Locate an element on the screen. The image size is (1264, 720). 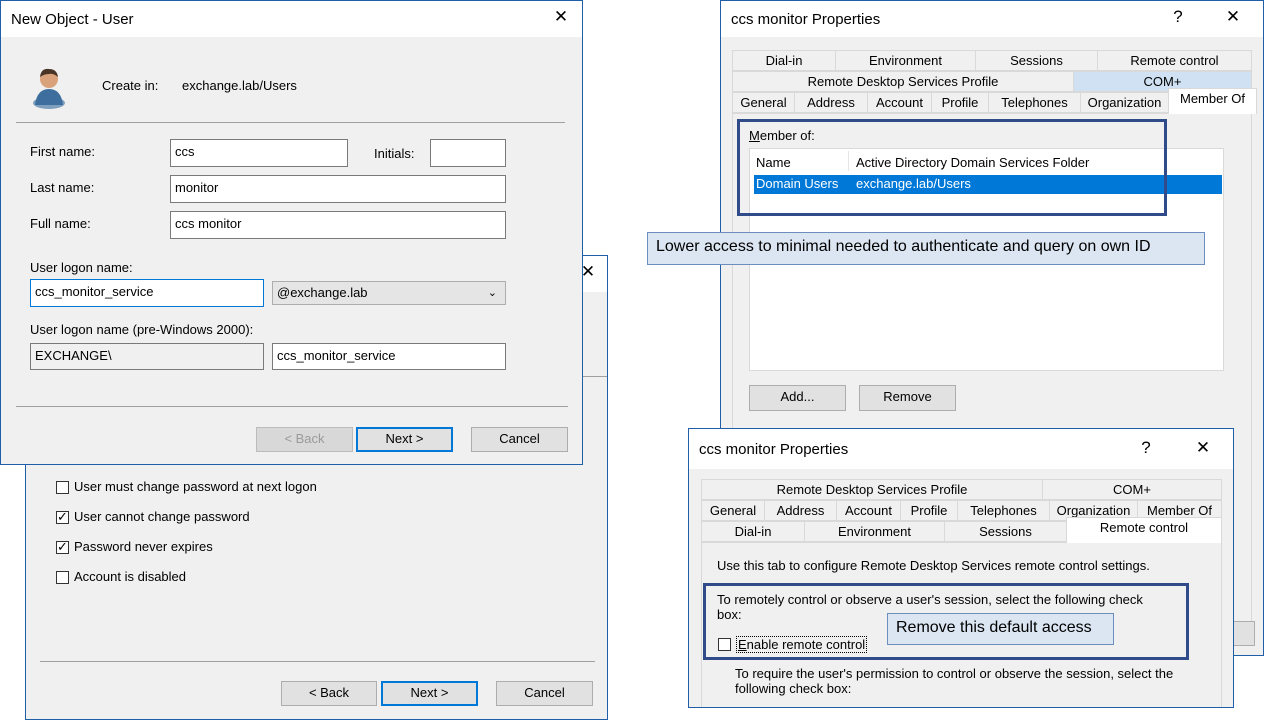
logon-name-field: ccs_monitor_service is located at coordinates (147, 293).